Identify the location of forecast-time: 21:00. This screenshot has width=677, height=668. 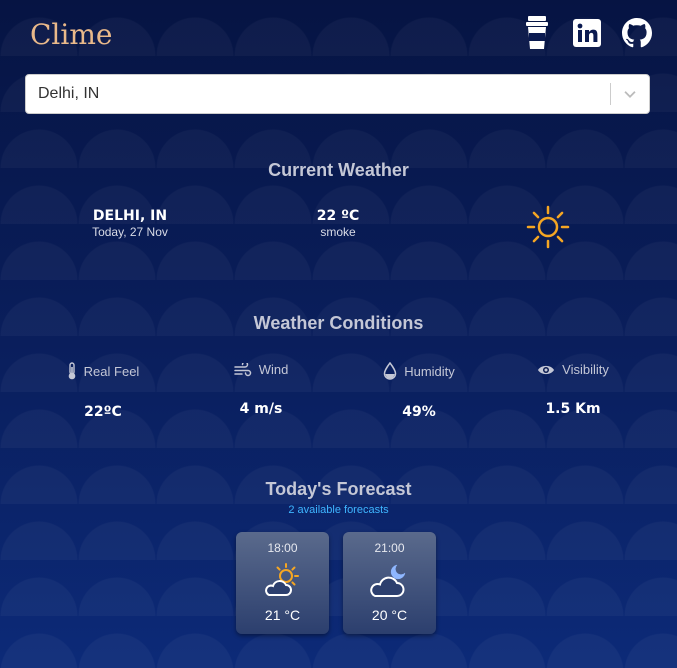
(389, 548).